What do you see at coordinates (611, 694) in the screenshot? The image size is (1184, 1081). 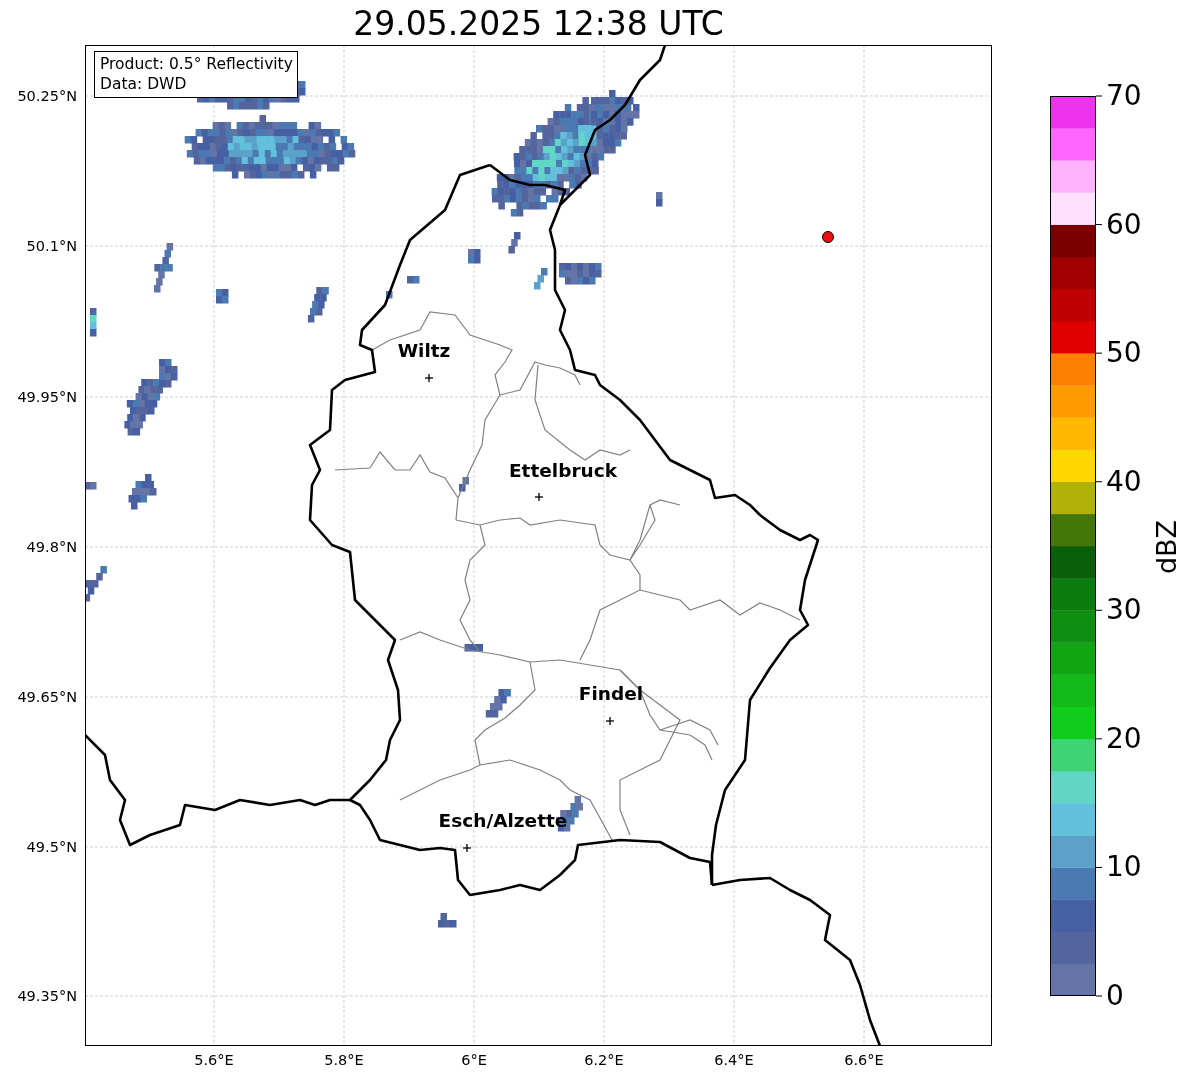 I see `city-label: Findel` at bounding box center [611, 694].